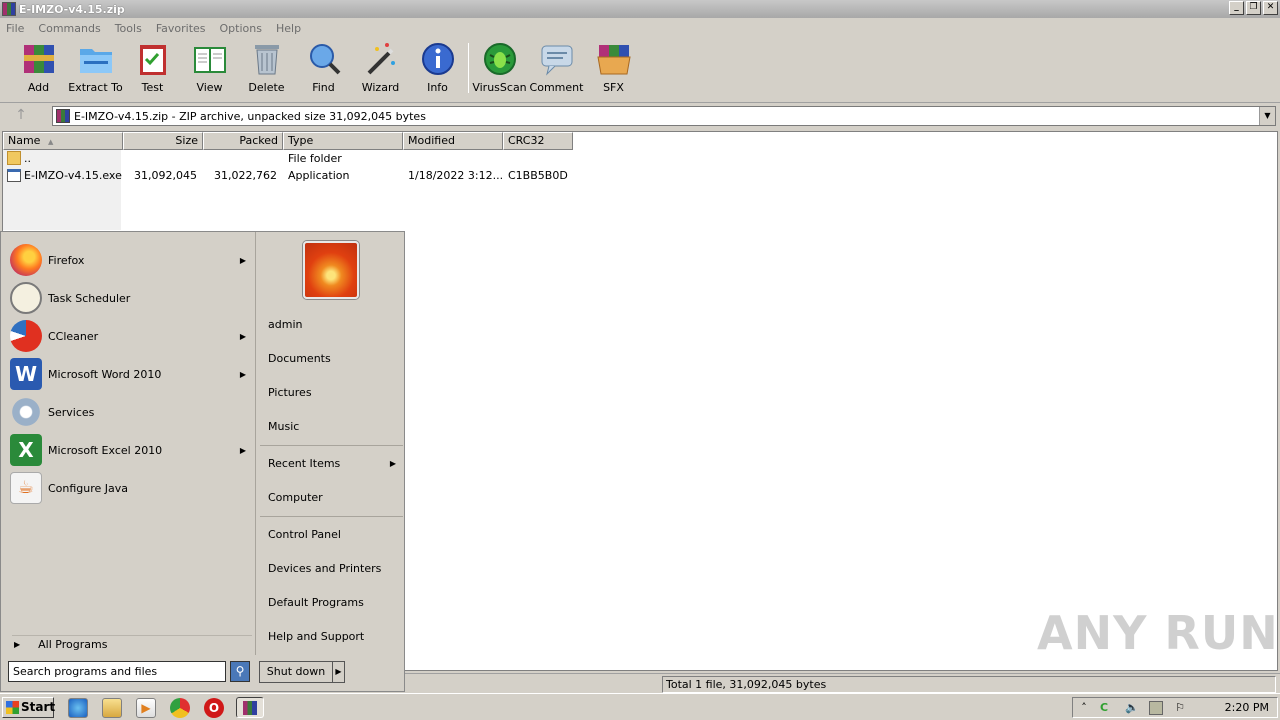 The height and width of the screenshot is (720, 1280). Describe the element at coordinates (146, 708) in the screenshot. I see `media-player-icon: ▶` at that location.